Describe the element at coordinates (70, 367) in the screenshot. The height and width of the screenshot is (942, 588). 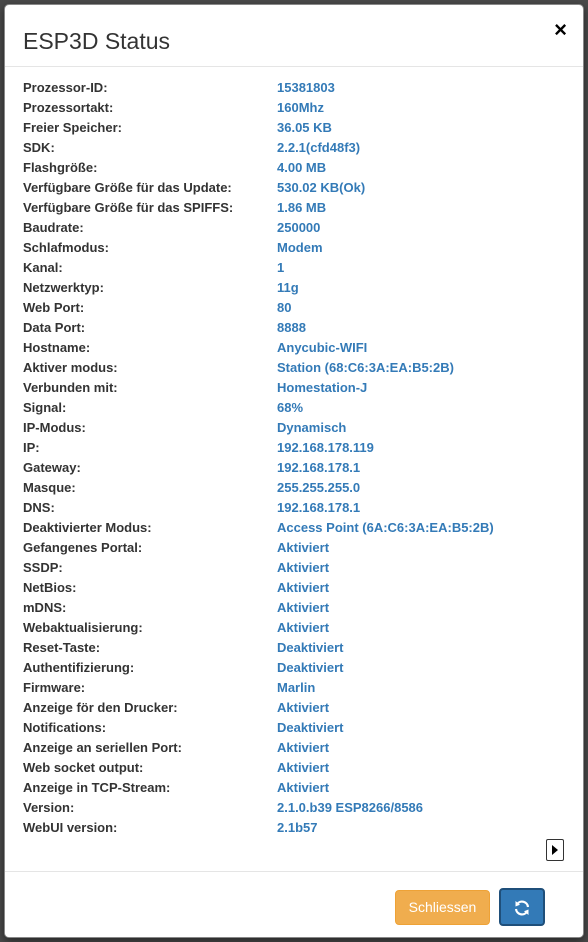
I see `status-label: Aktiver modus:` at that location.